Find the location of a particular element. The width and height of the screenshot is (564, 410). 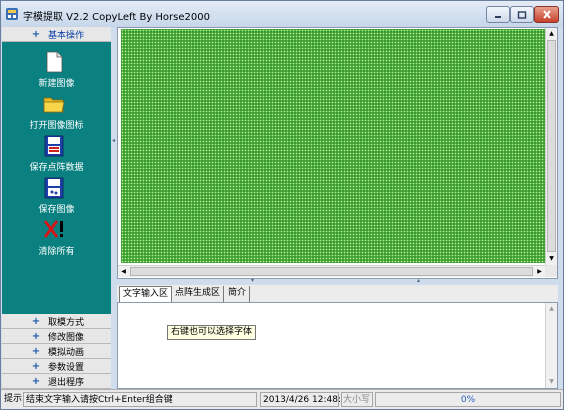

maximize-button is located at coordinates (522, 14).